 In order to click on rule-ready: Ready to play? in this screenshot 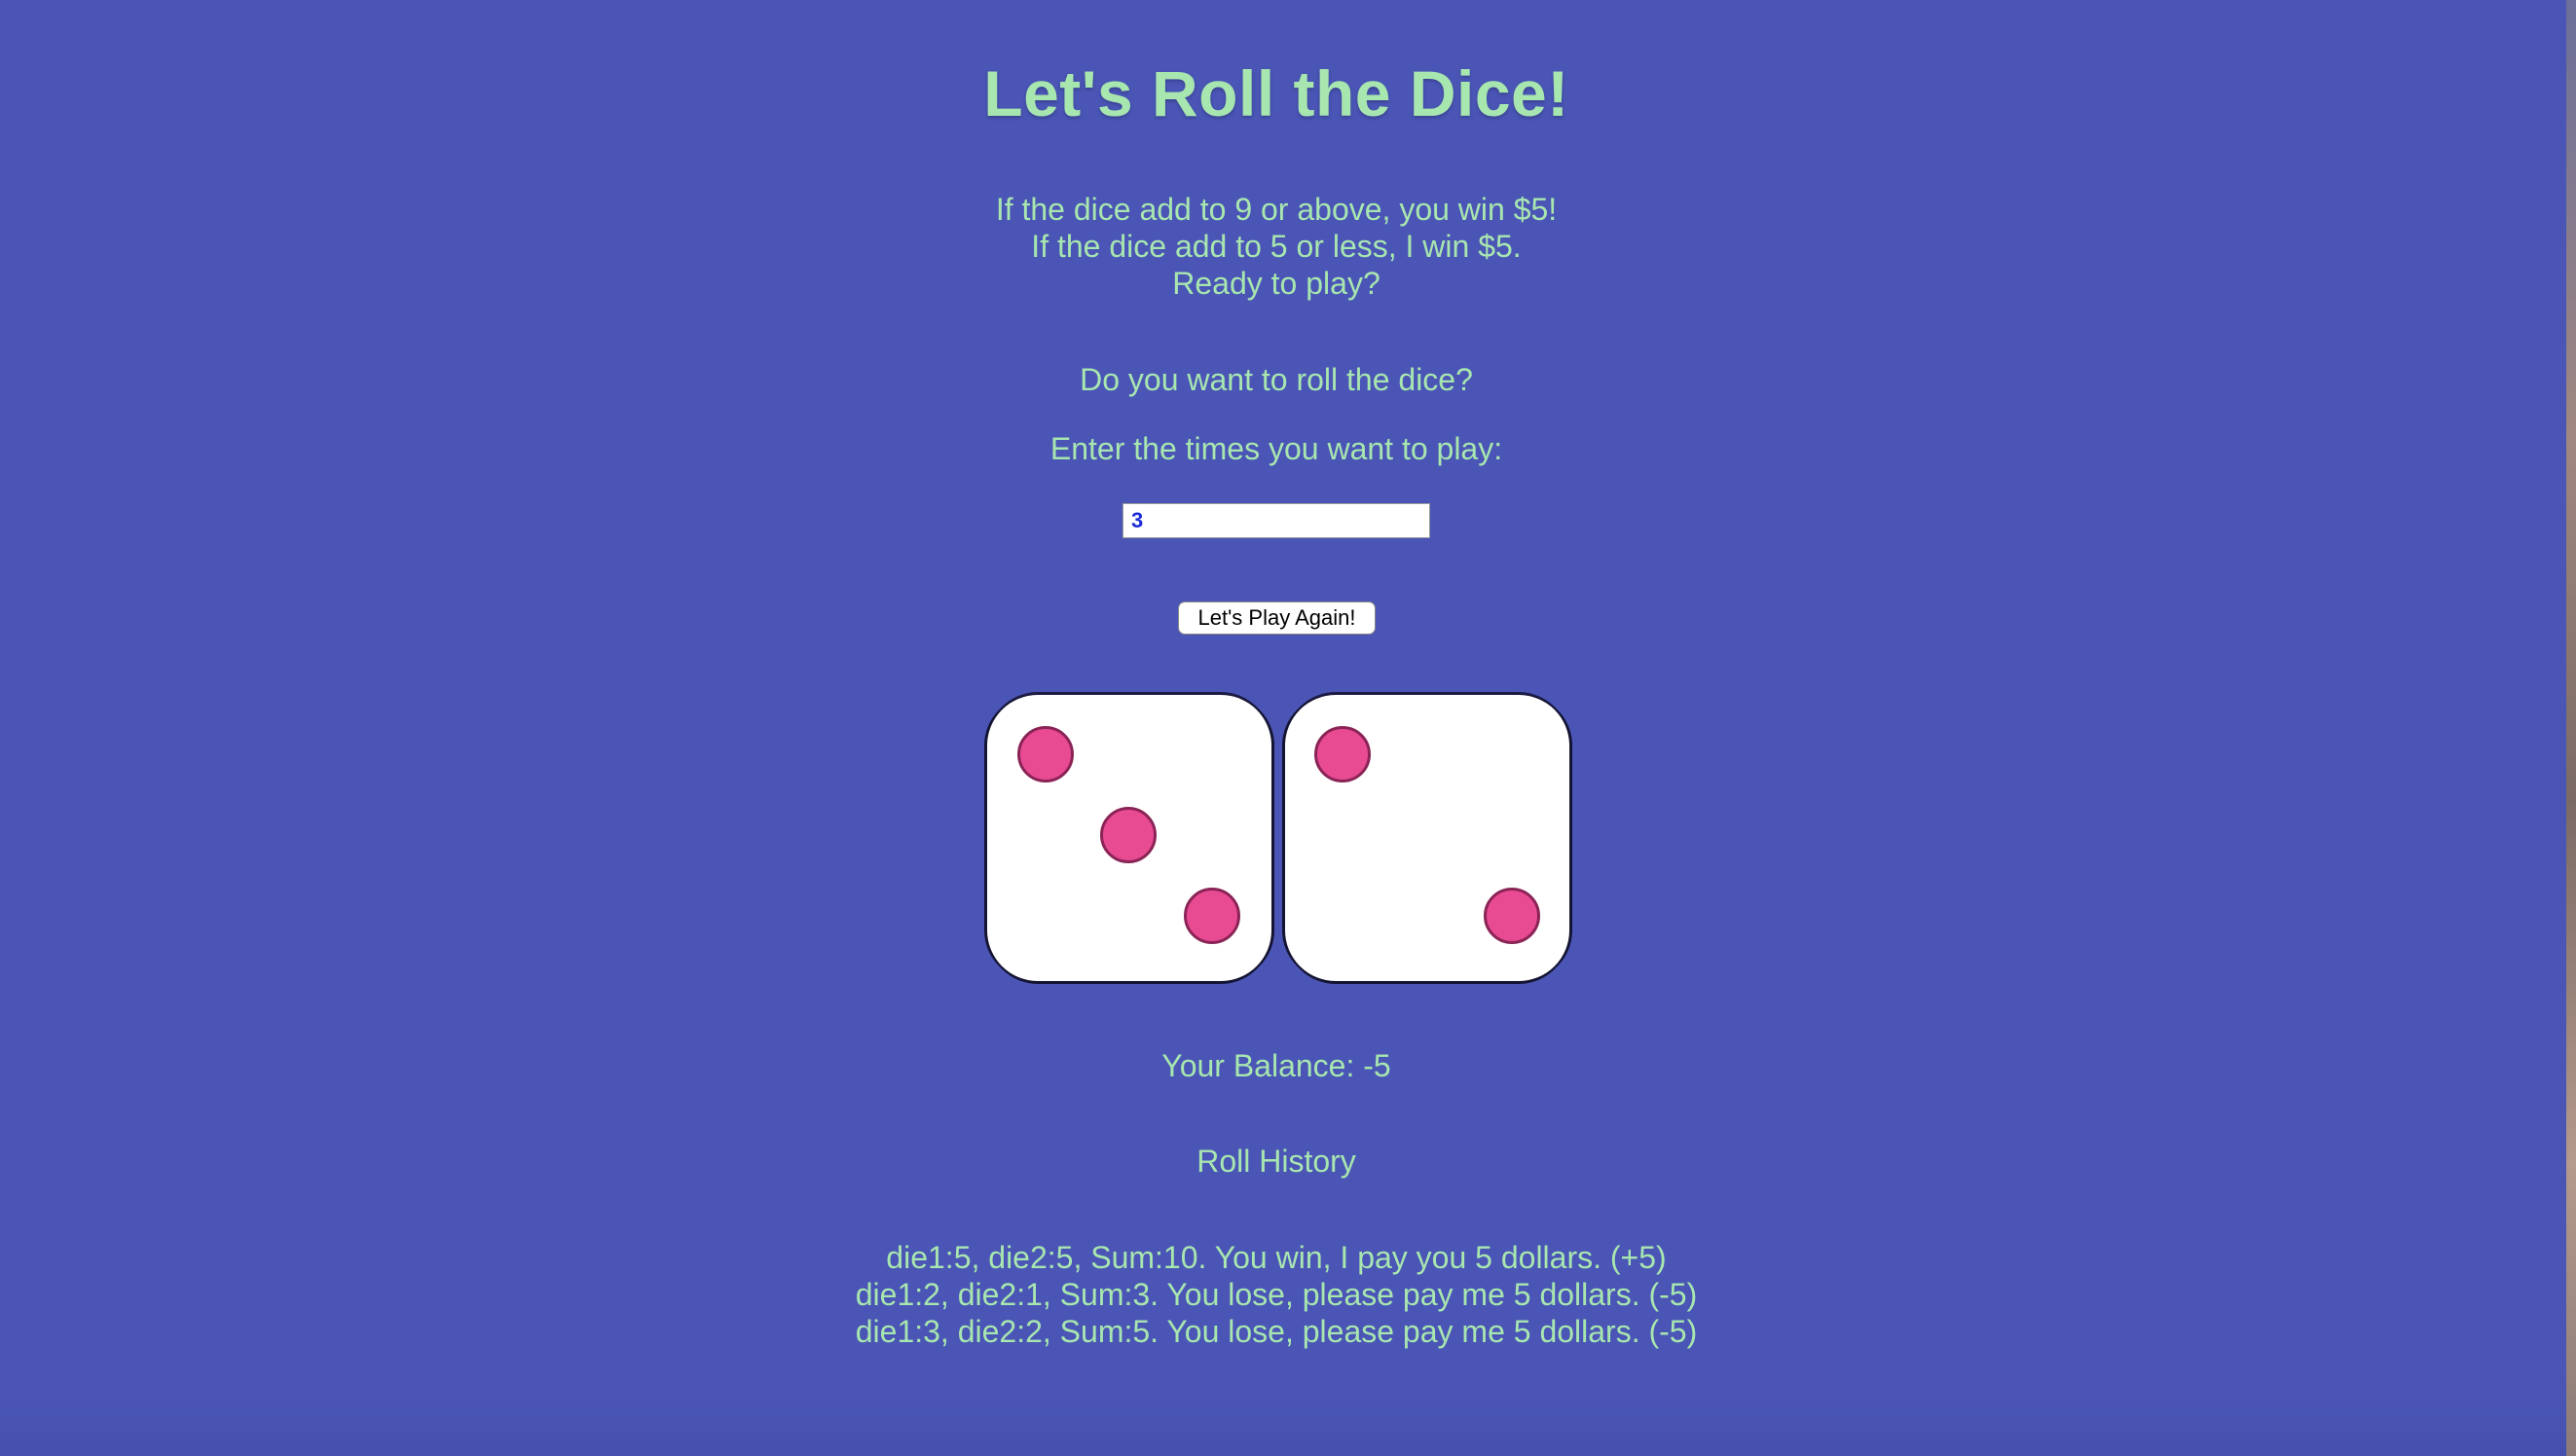, I will do `click(1276, 283)`.